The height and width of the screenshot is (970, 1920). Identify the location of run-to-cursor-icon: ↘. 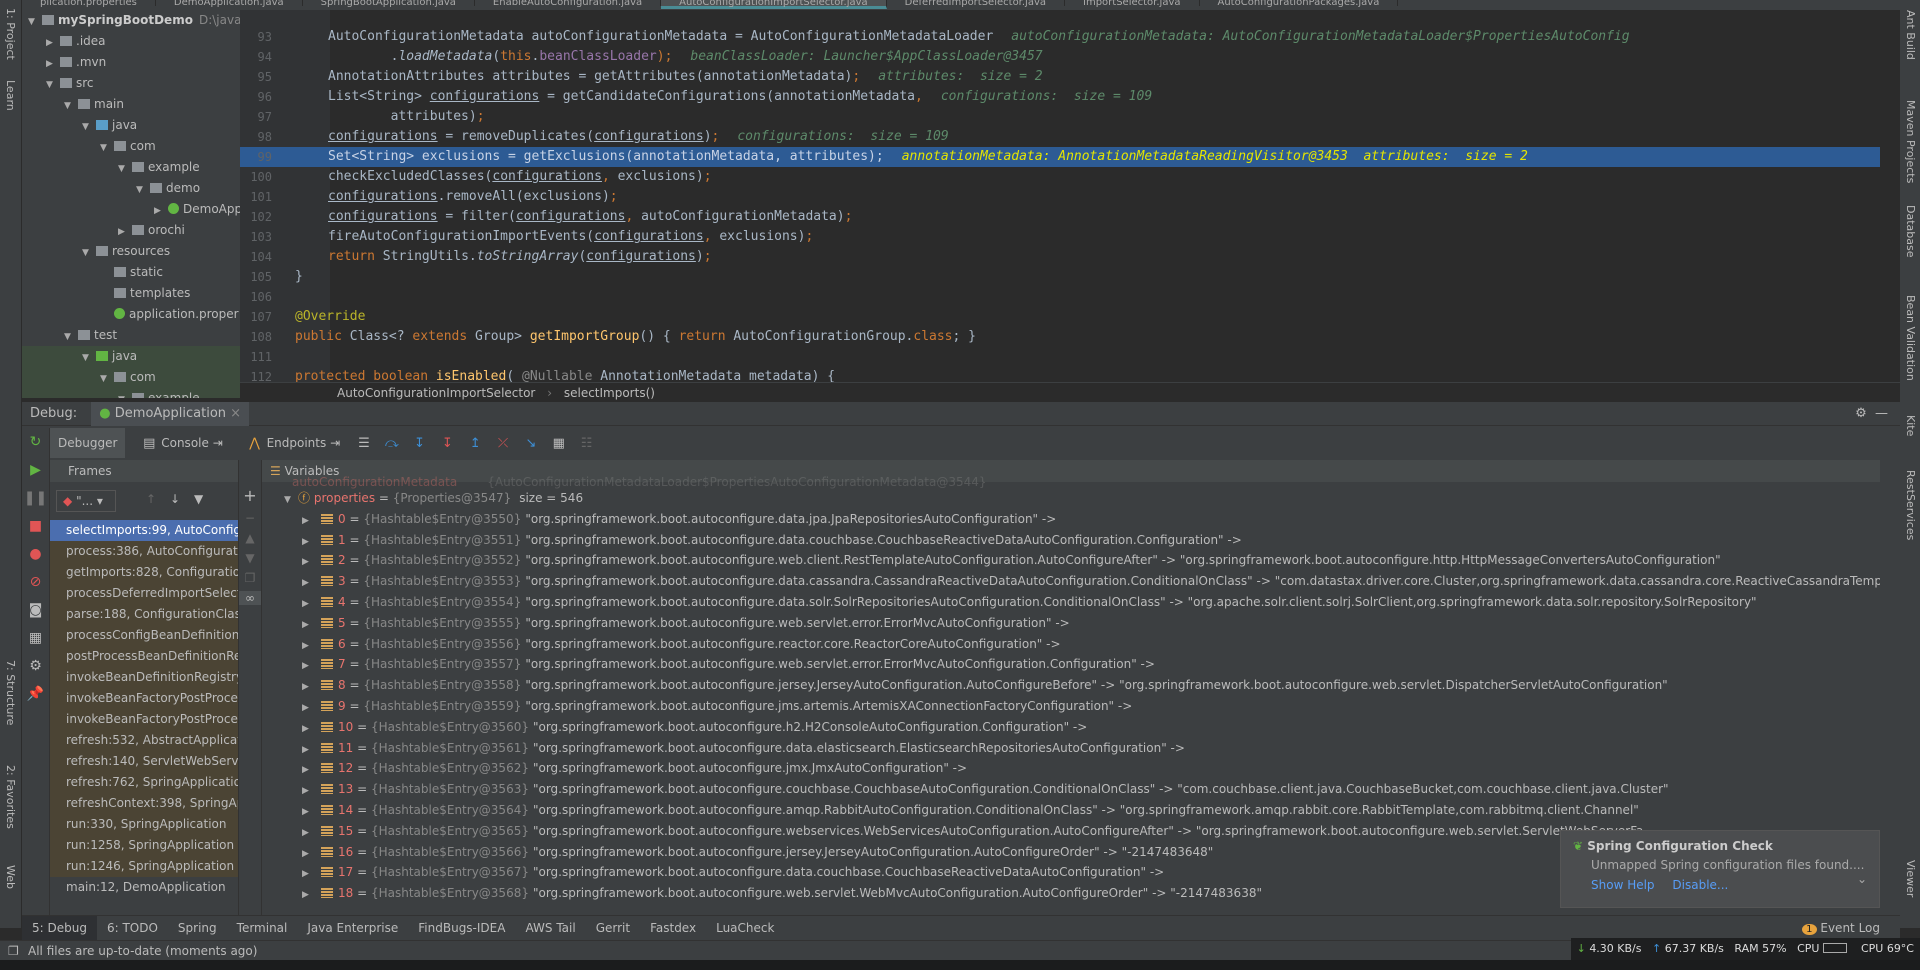
(531, 444).